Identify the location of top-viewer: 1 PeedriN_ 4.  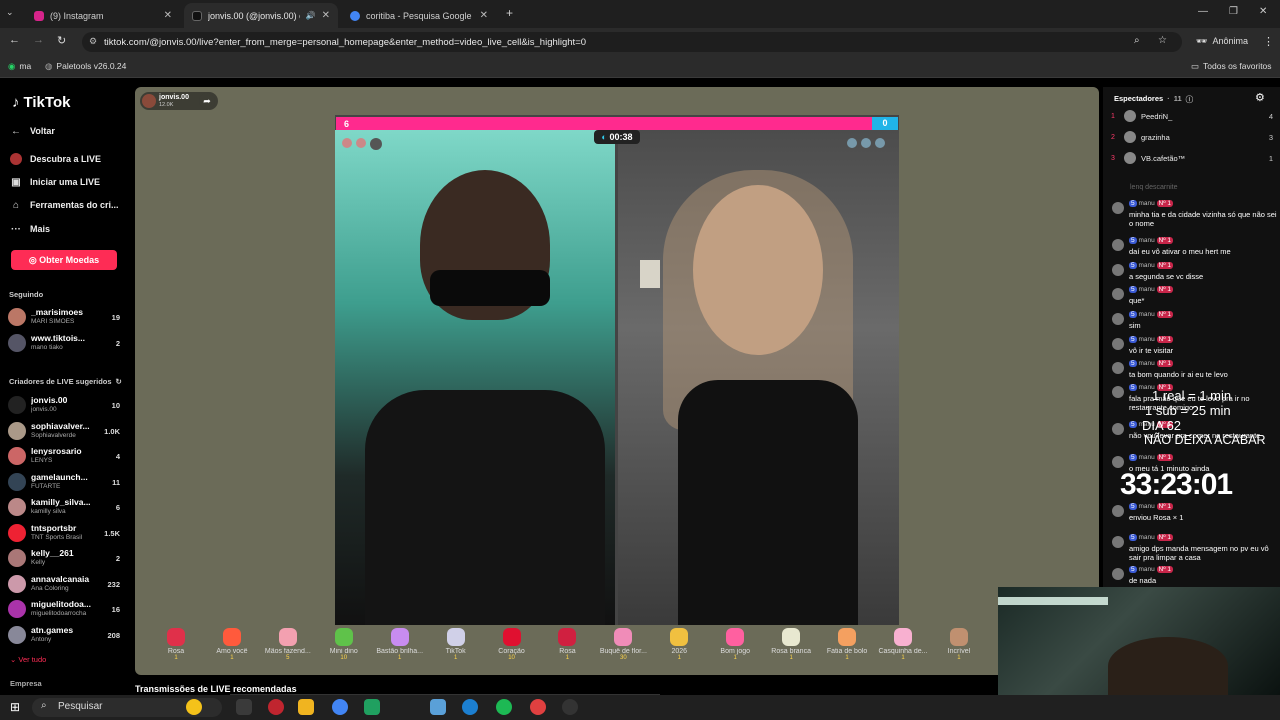
(1192, 116).